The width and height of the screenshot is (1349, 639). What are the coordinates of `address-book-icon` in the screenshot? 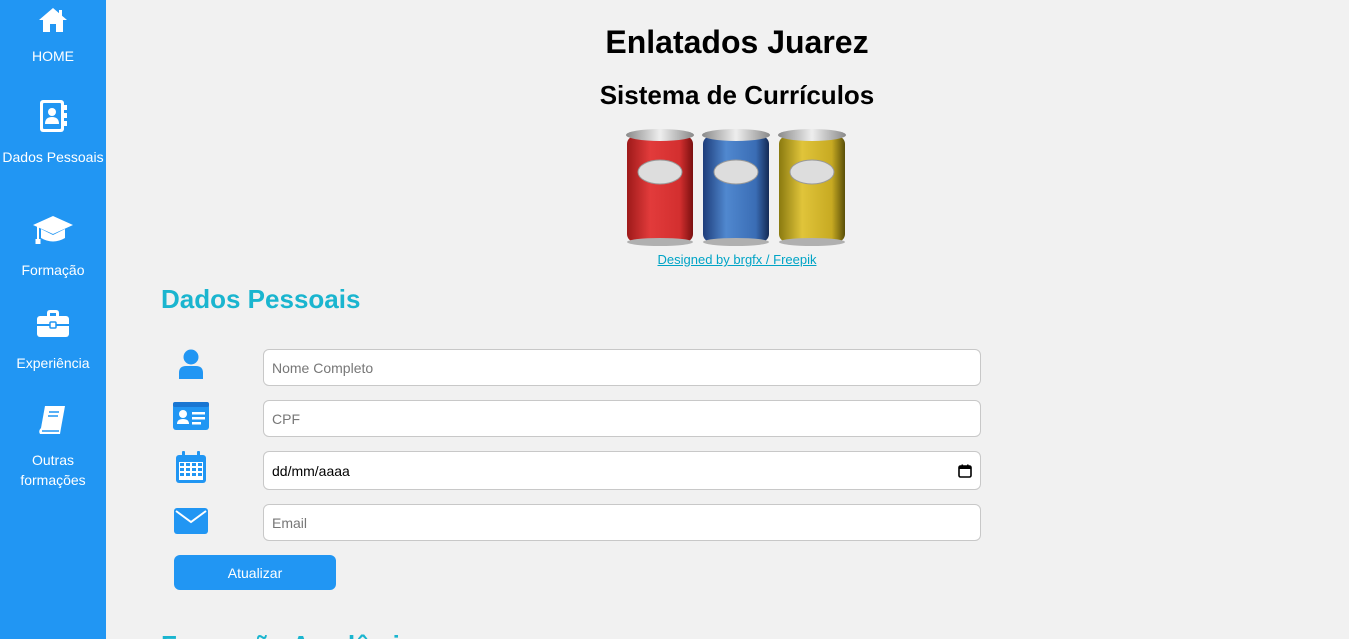 It's located at (53, 116).